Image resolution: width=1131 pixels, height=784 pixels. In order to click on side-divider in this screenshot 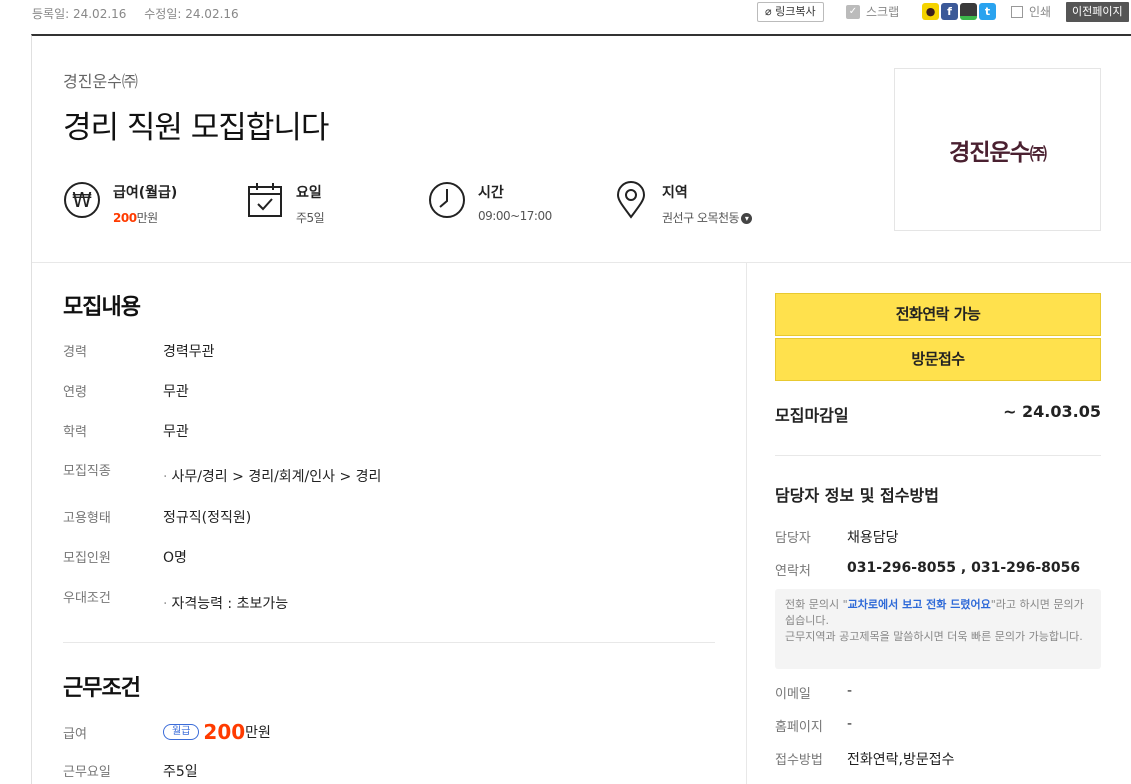, I will do `click(938, 455)`.